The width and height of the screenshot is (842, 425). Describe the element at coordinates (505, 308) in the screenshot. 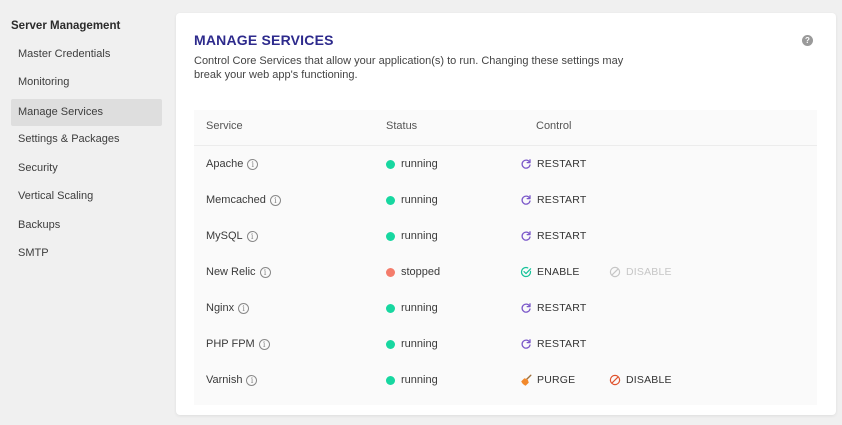

I see `table-row: Nginx i running RESTART` at that location.